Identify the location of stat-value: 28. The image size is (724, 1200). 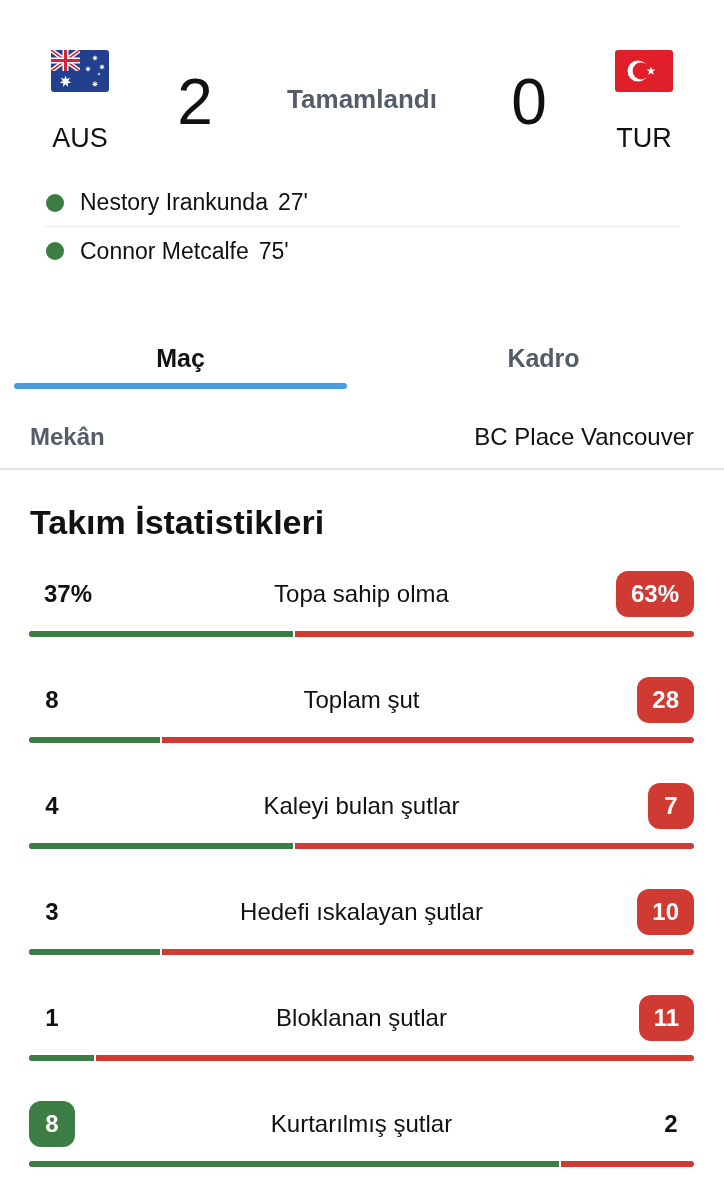
(665, 700).